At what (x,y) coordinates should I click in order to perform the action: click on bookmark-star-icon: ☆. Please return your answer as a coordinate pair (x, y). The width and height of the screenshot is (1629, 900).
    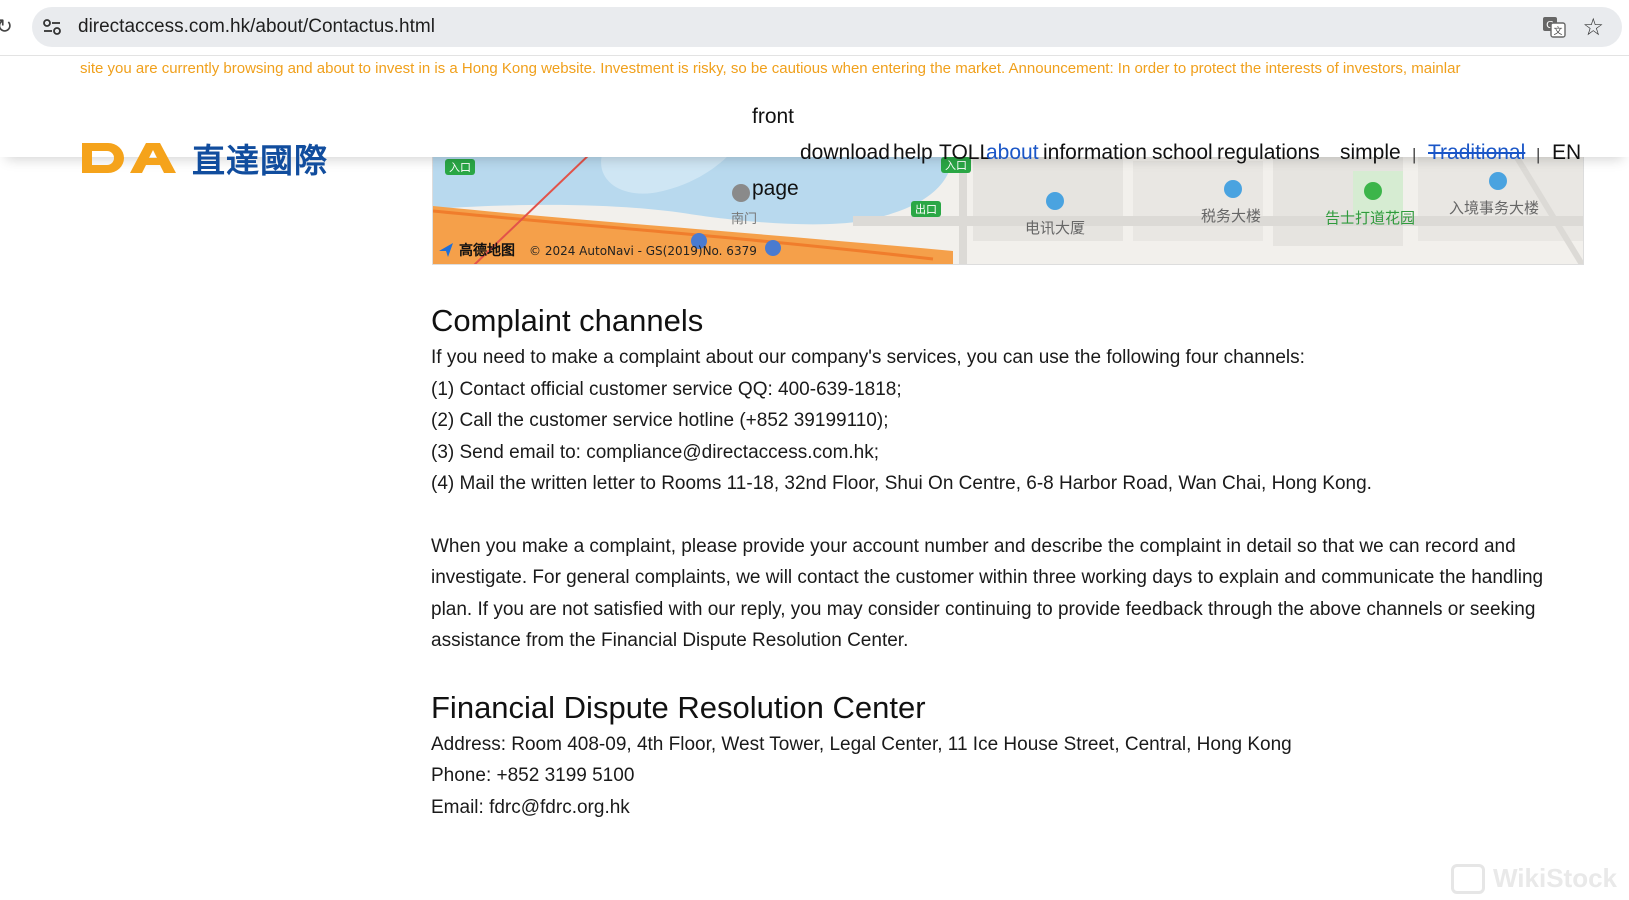
    Looking at the image, I should click on (1593, 27).